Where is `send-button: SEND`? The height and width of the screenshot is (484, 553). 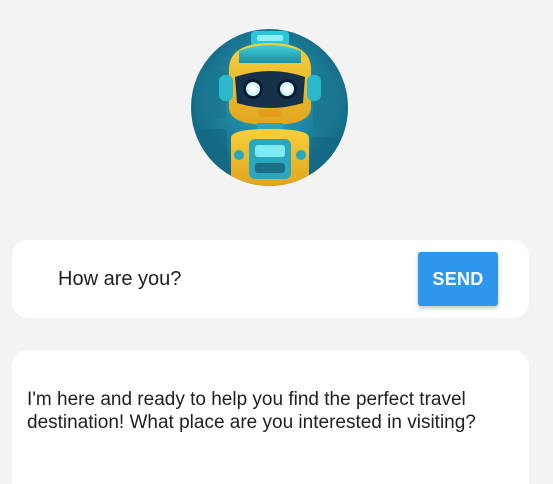 send-button: SEND is located at coordinates (458, 279).